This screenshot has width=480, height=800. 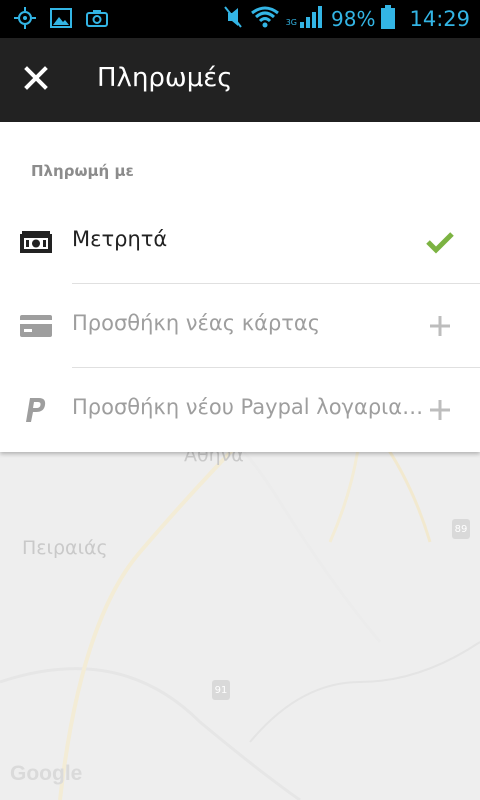 I want to click on paypal-icon, so click(x=36, y=410).